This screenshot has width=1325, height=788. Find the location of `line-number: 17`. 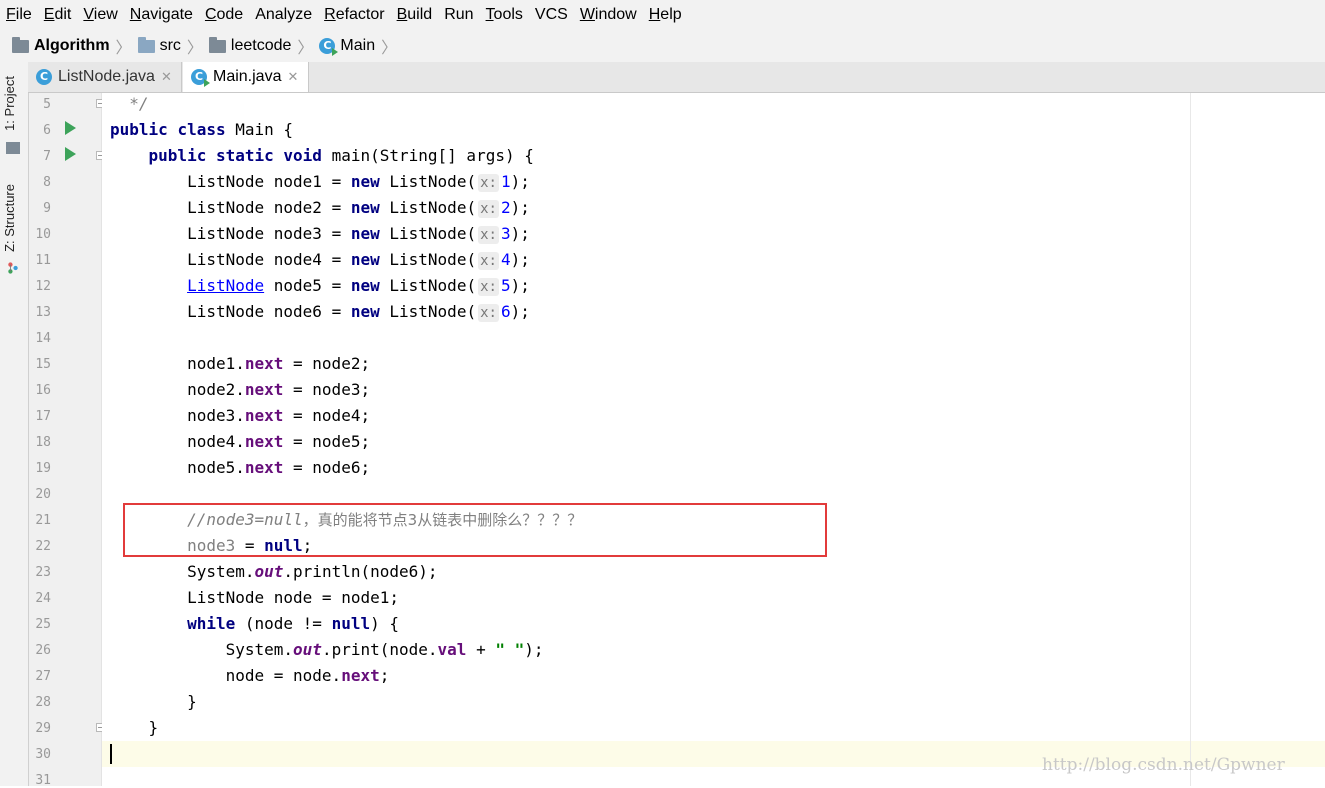

line-number: 17 is located at coordinates (43, 416).